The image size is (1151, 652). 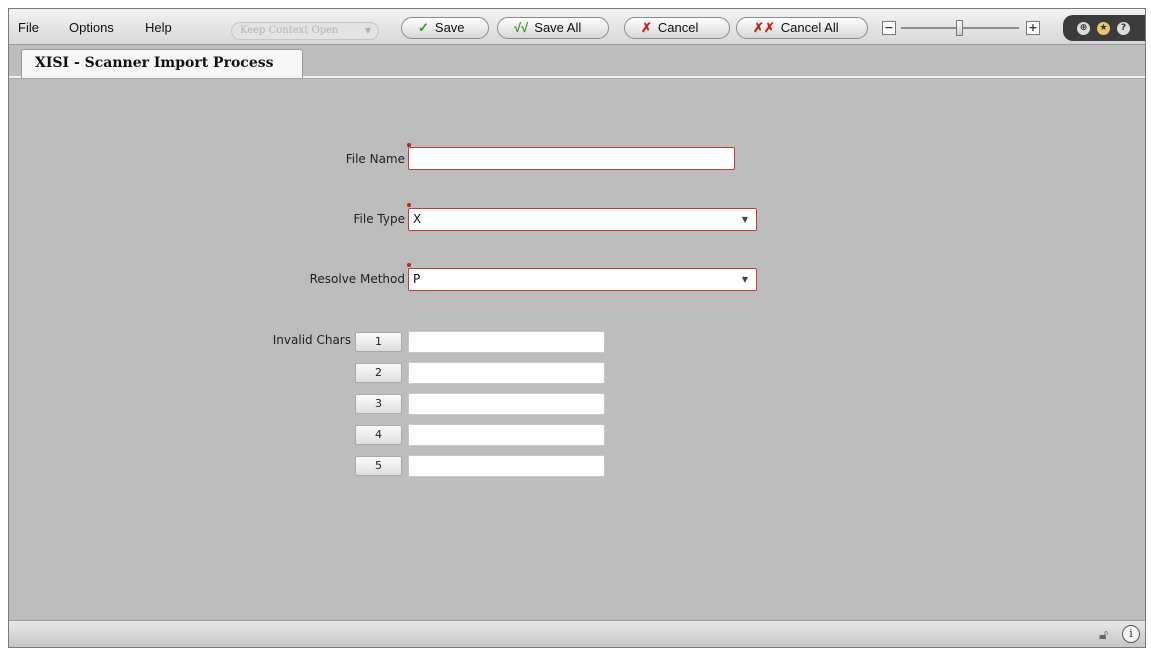 I want to click on invalid-char-5-button: 5, so click(x=378, y=466).